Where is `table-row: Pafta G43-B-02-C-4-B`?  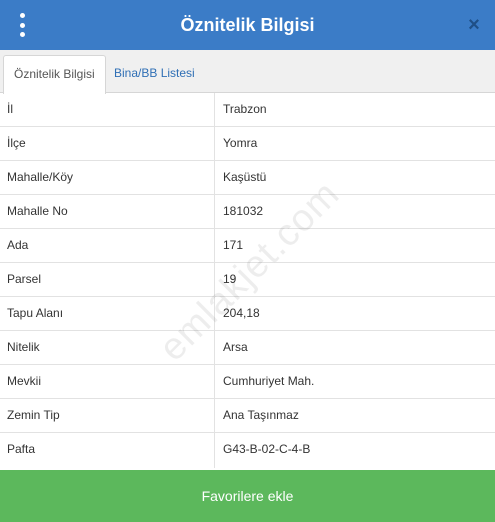 table-row: Pafta G43-B-02-C-4-B is located at coordinates (247, 450).